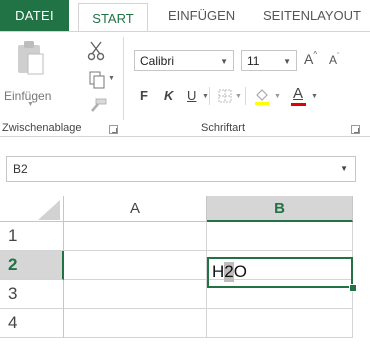  What do you see at coordinates (135, 265) in the screenshot?
I see `cell-a2` at bounding box center [135, 265].